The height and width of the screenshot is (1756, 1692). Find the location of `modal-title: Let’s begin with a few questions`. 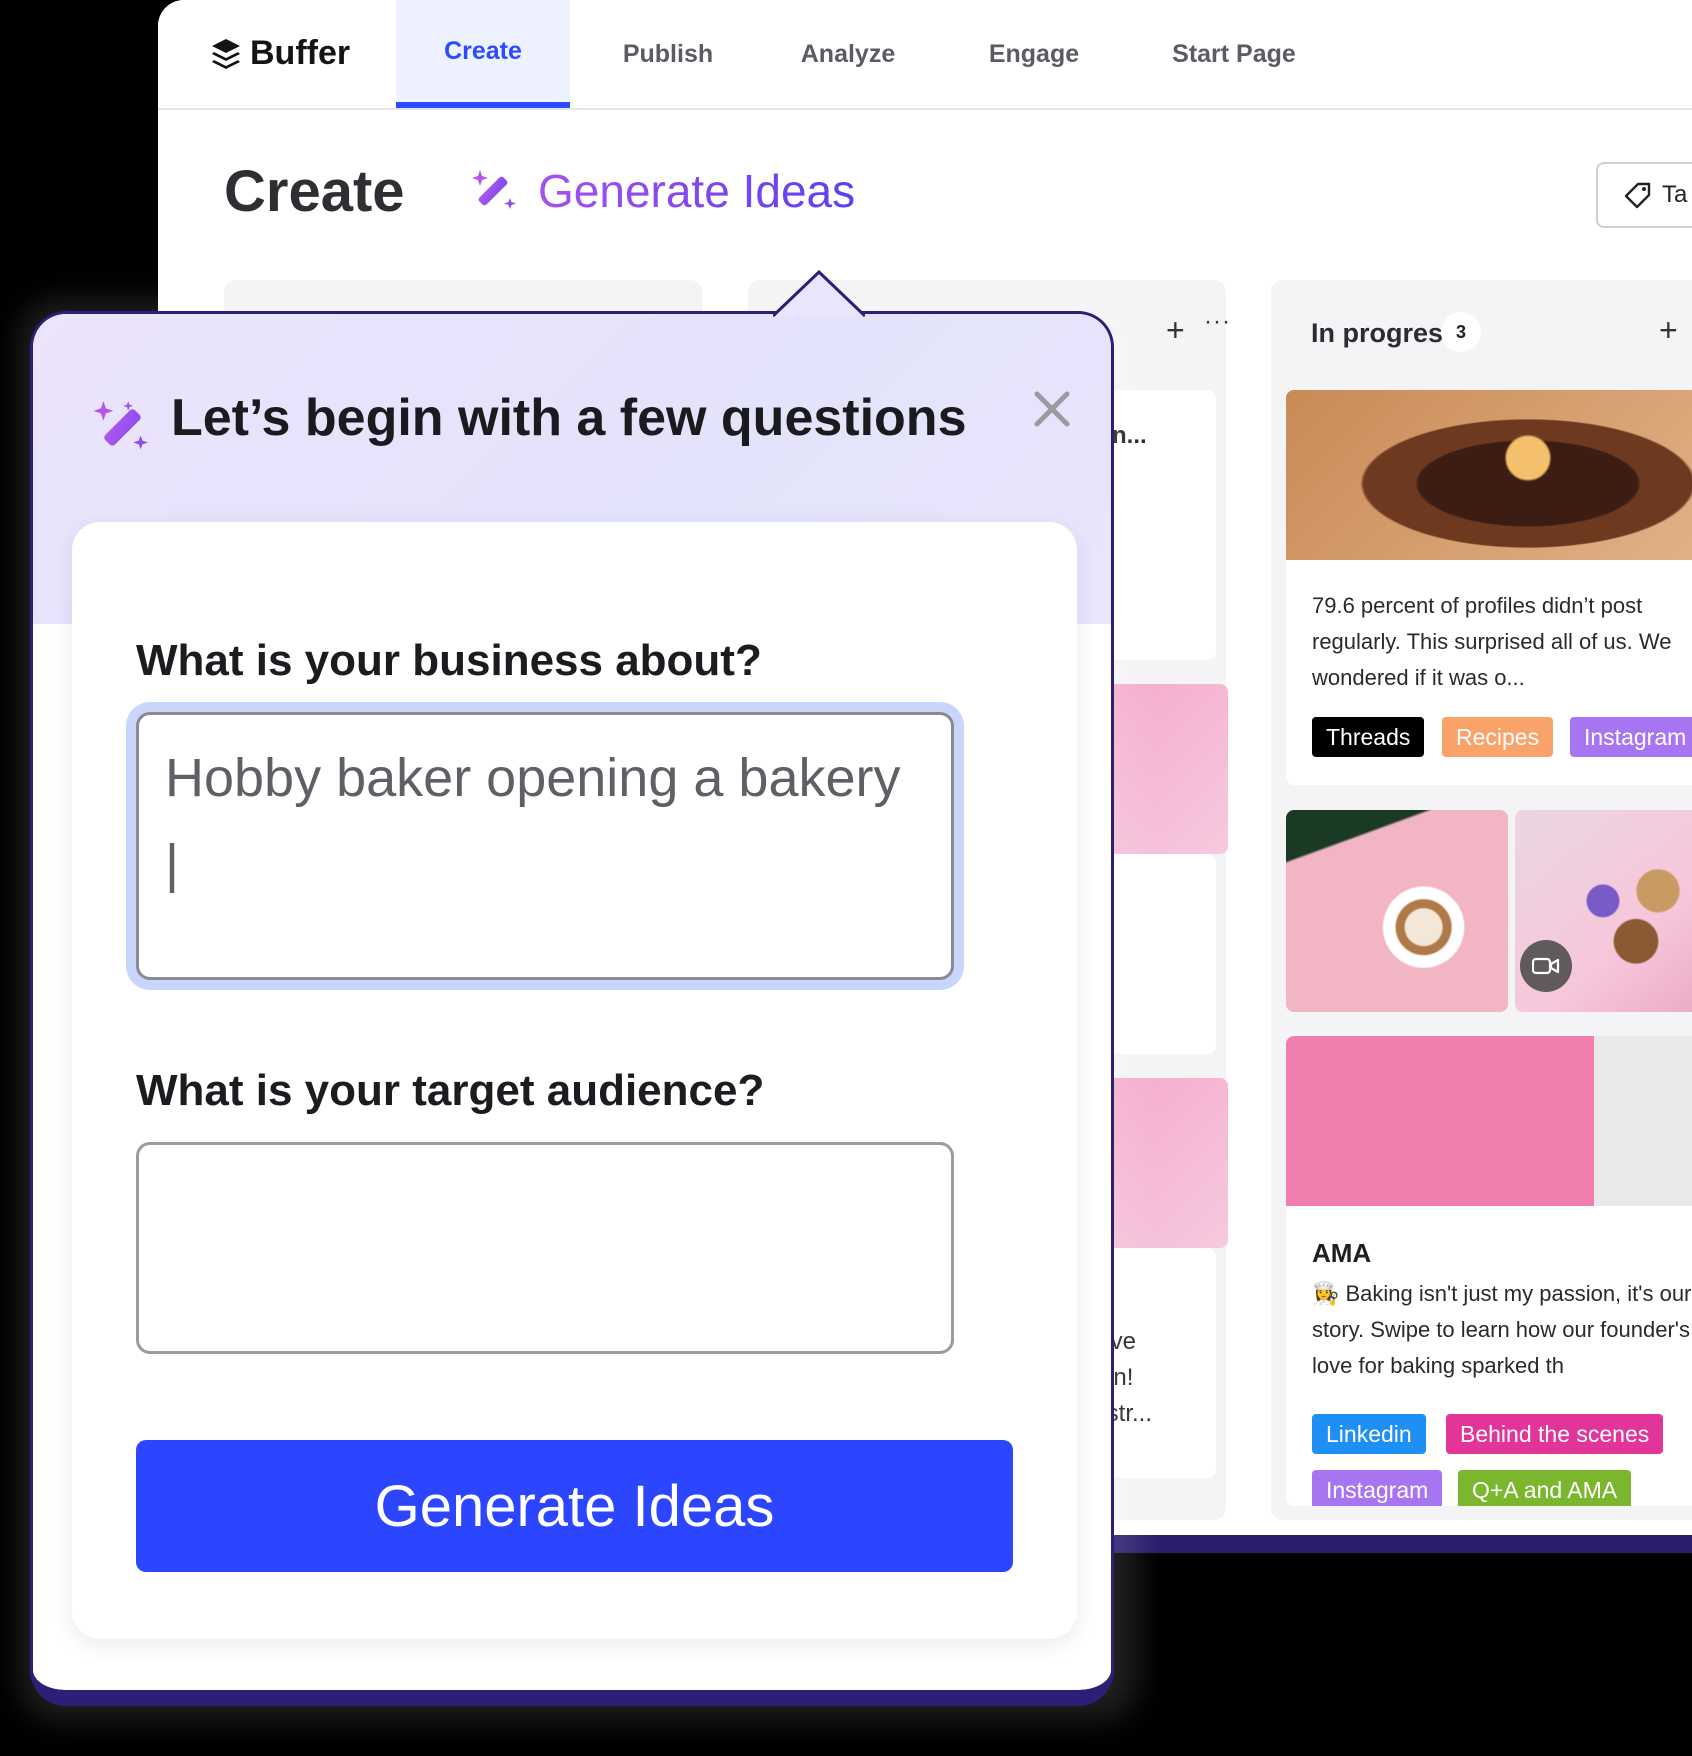

modal-title: Let’s begin with a few questions is located at coordinates (569, 418).